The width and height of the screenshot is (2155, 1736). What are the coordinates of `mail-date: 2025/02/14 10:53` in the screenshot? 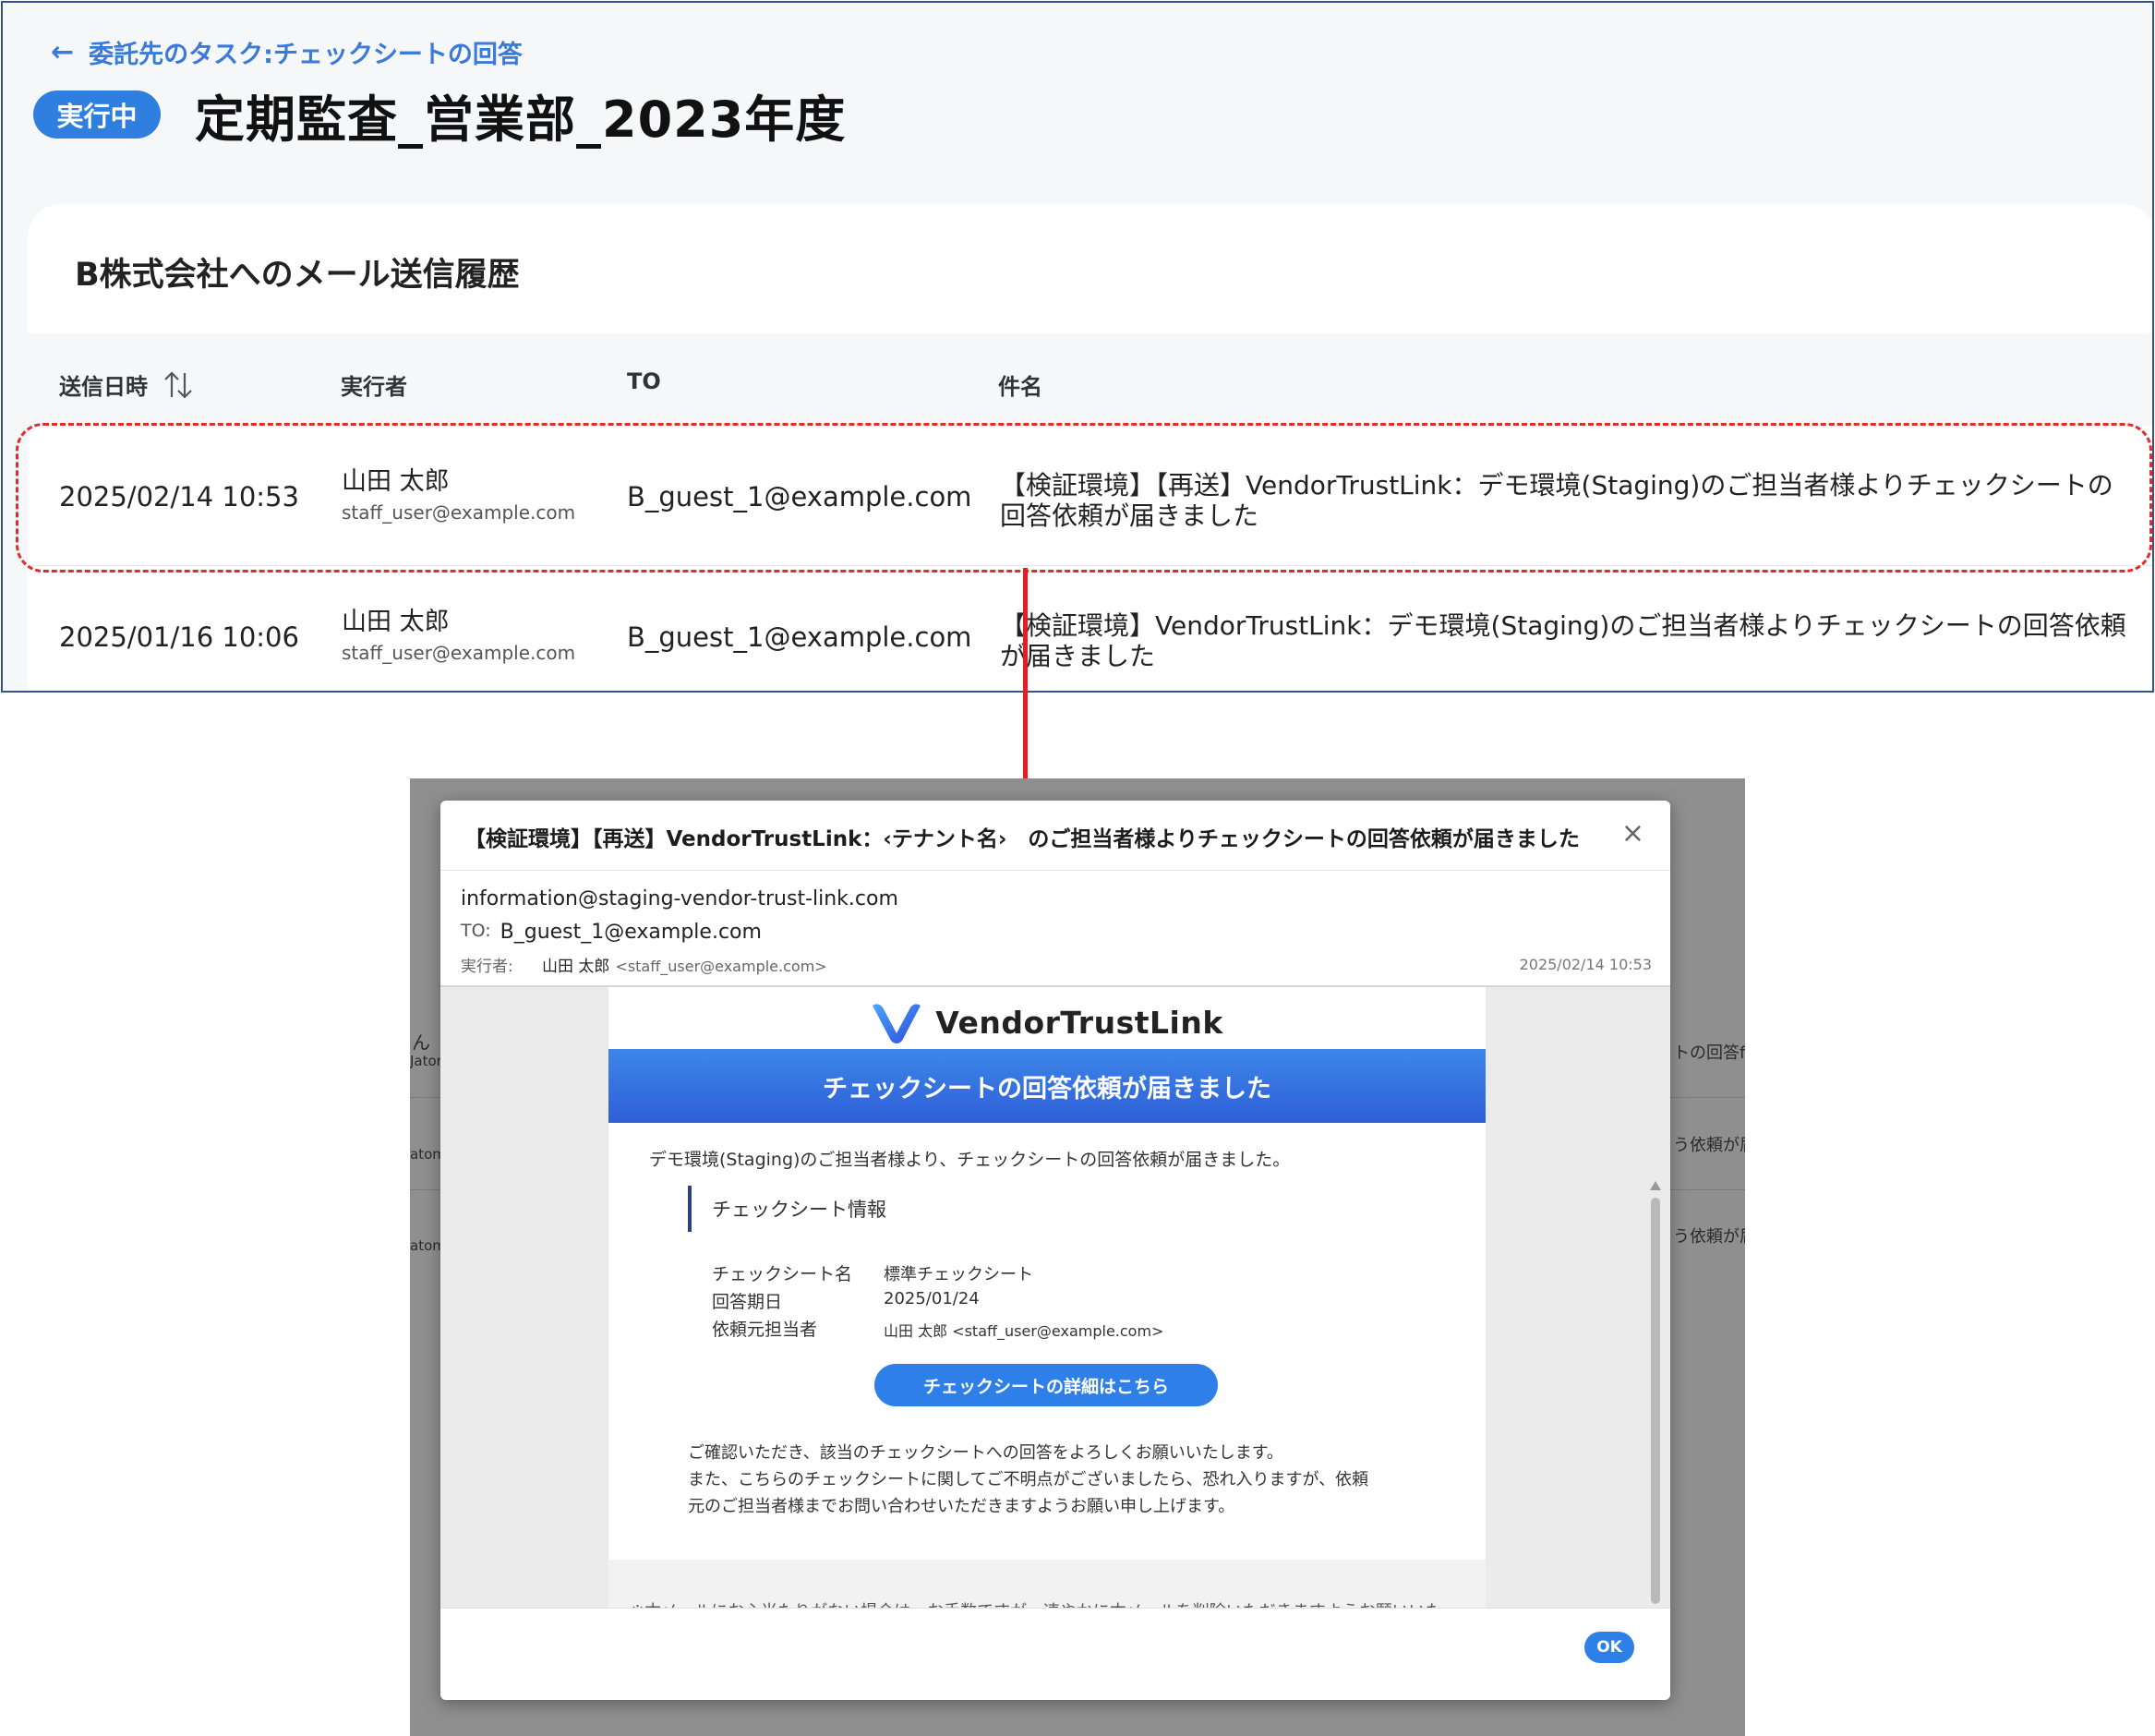 It's located at (1586, 964).